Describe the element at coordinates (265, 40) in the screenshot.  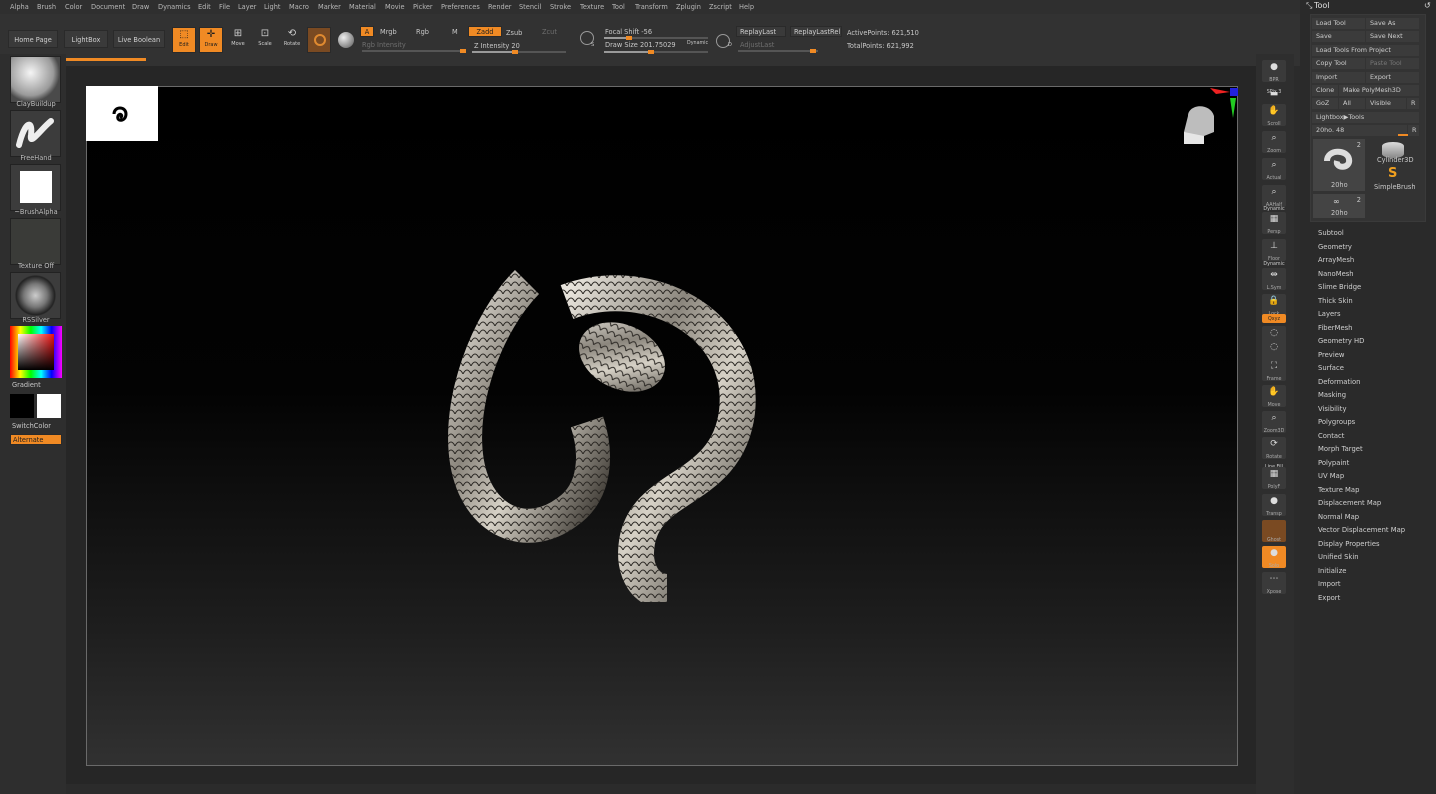
I see `scale-mode-button: ⊡ Scale` at that location.